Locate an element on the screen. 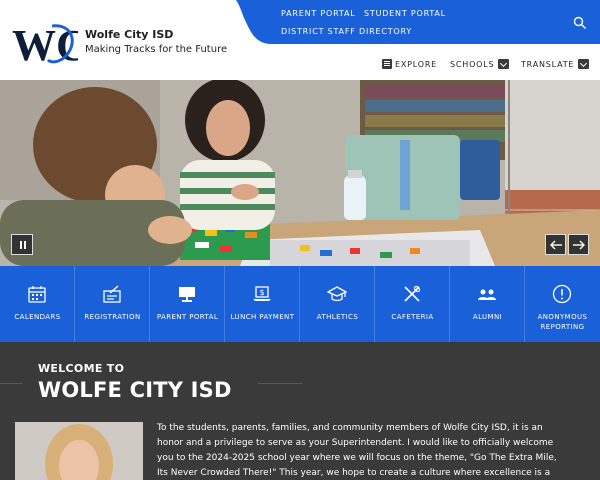 The width and height of the screenshot is (600, 480). arrow-right-icon is located at coordinates (579, 245).